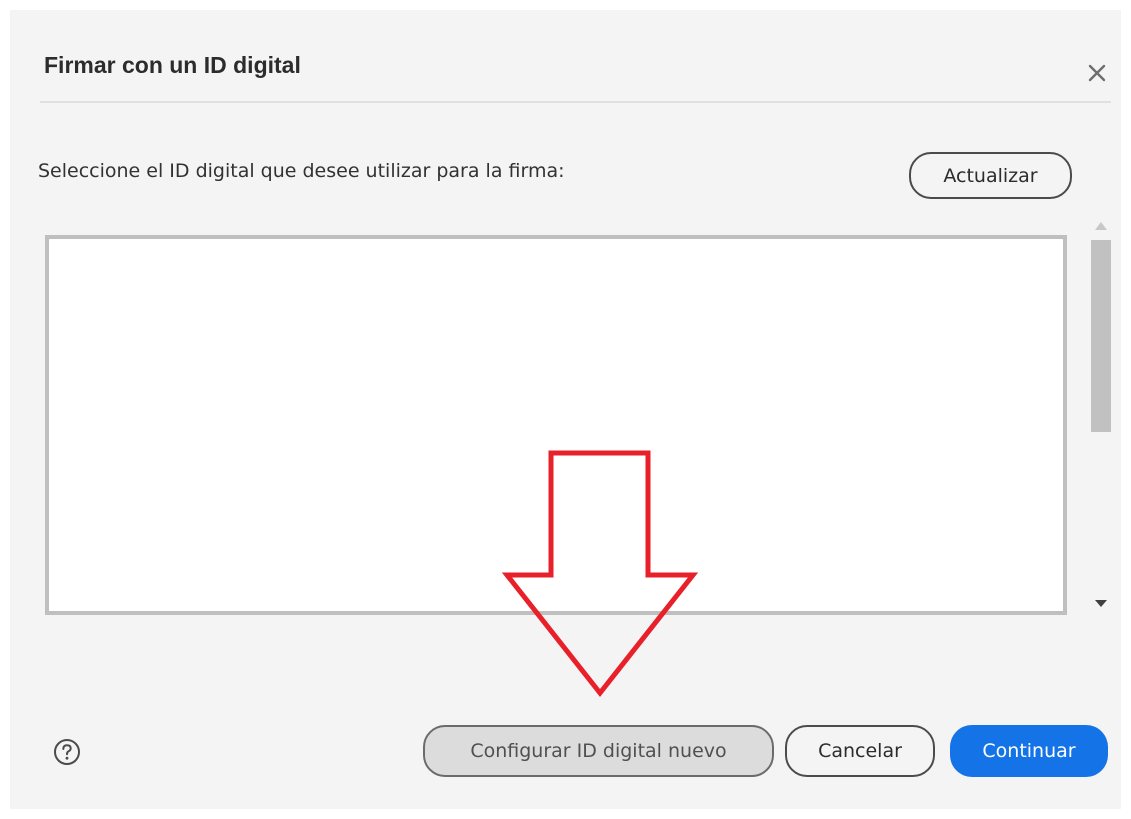  I want to click on scroll-thumb, so click(1101, 336).